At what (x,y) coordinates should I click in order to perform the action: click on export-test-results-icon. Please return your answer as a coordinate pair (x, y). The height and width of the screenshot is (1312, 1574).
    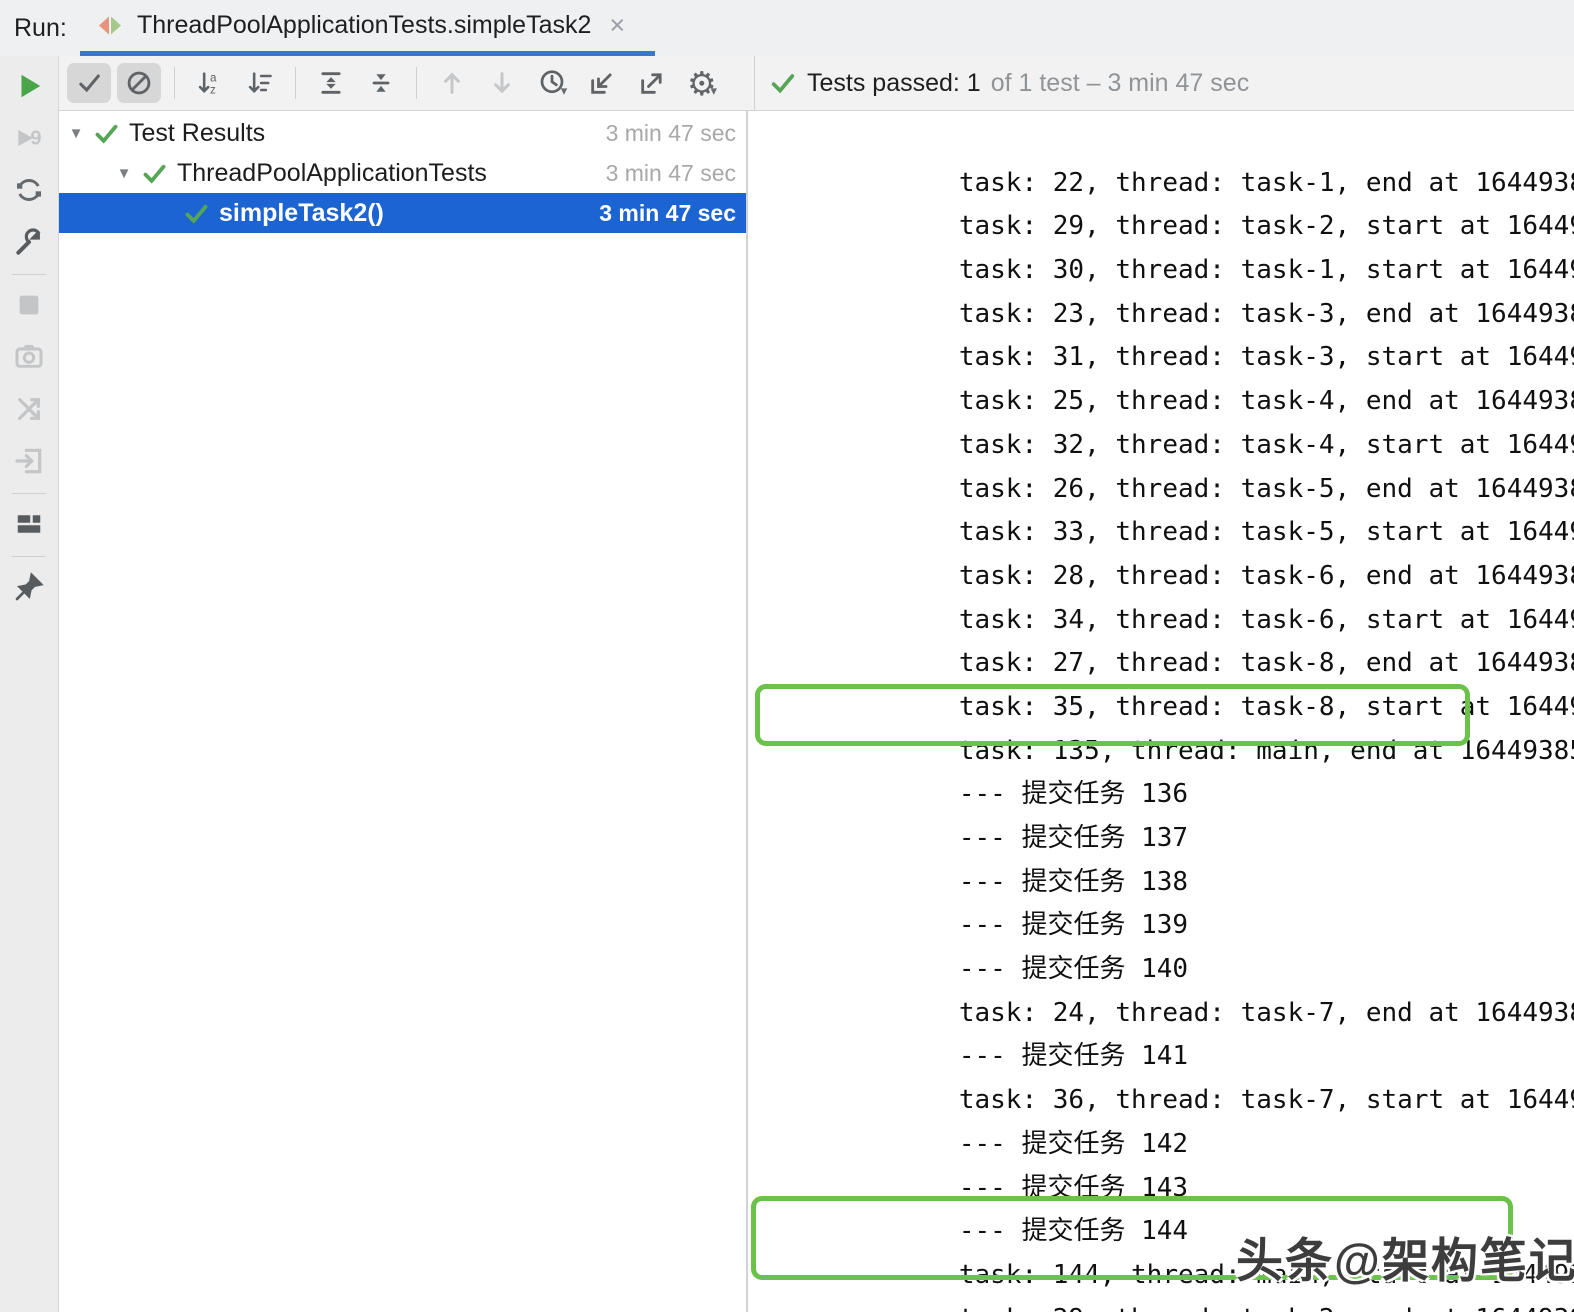
    Looking at the image, I should click on (652, 83).